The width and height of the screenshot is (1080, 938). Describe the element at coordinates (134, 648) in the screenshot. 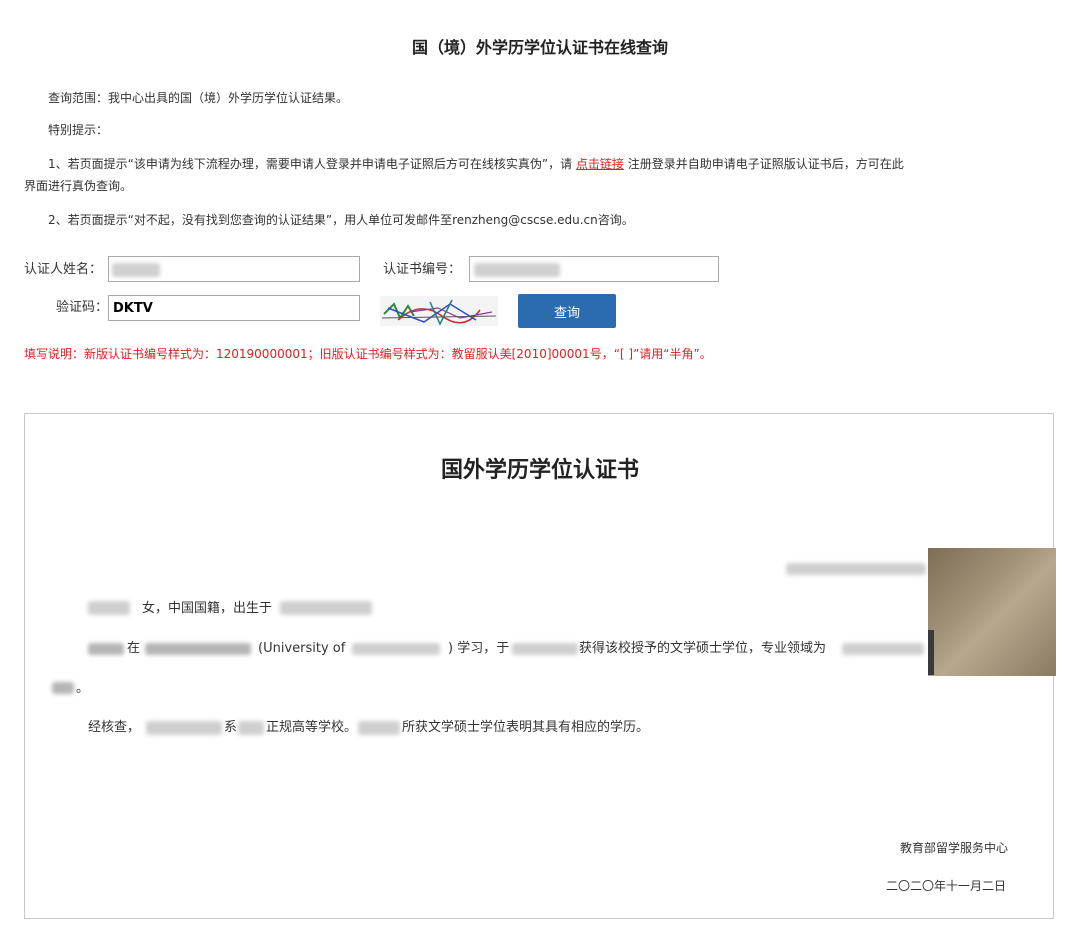

I see `cert-line-2-in: 在` at that location.